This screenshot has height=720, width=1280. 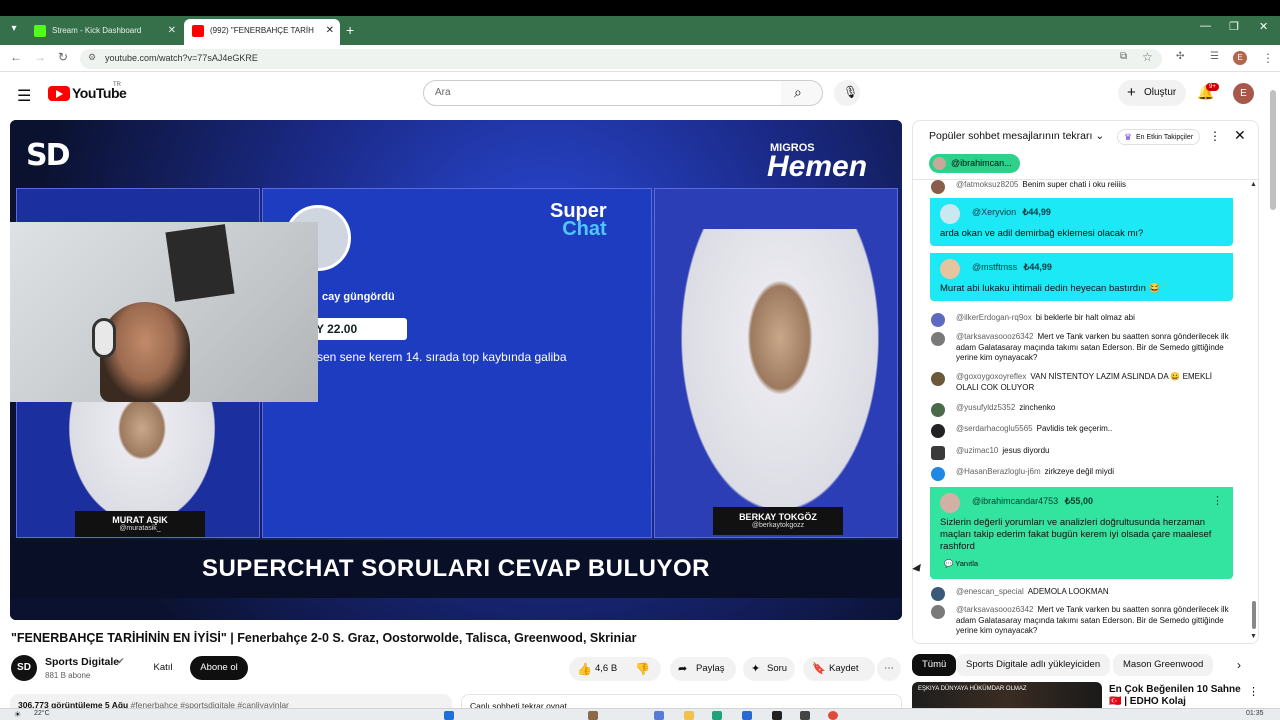 What do you see at coordinates (1123, 56) in the screenshot?
I see `install-app-icon: ⧉` at bounding box center [1123, 56].